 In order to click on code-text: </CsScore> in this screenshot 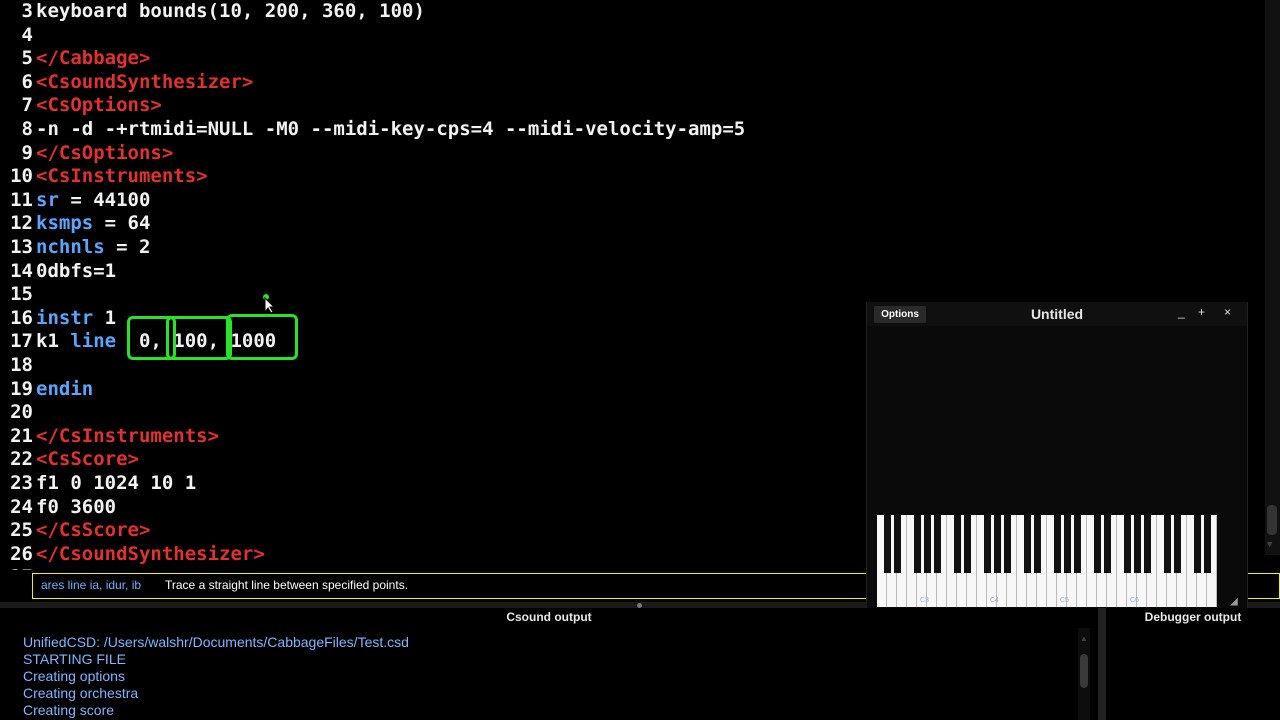, I will do `click(93, 530)`.